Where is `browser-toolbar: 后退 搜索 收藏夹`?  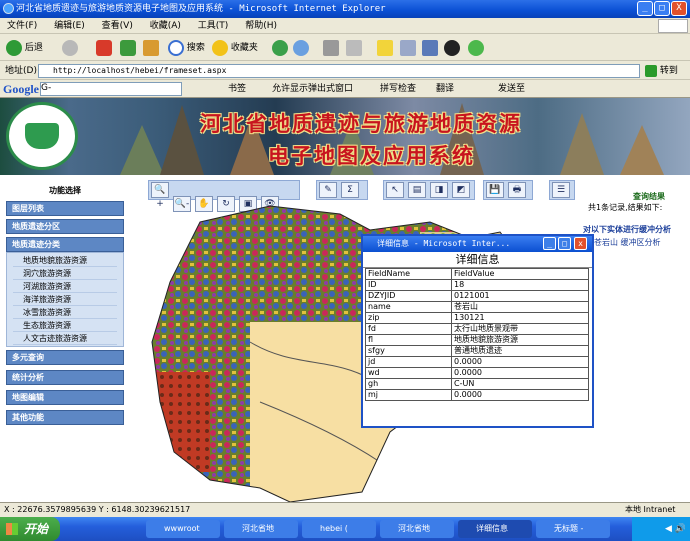 browser-toolbar: 后退 搜索 收藏夹 is located at coordinates (345, 48).